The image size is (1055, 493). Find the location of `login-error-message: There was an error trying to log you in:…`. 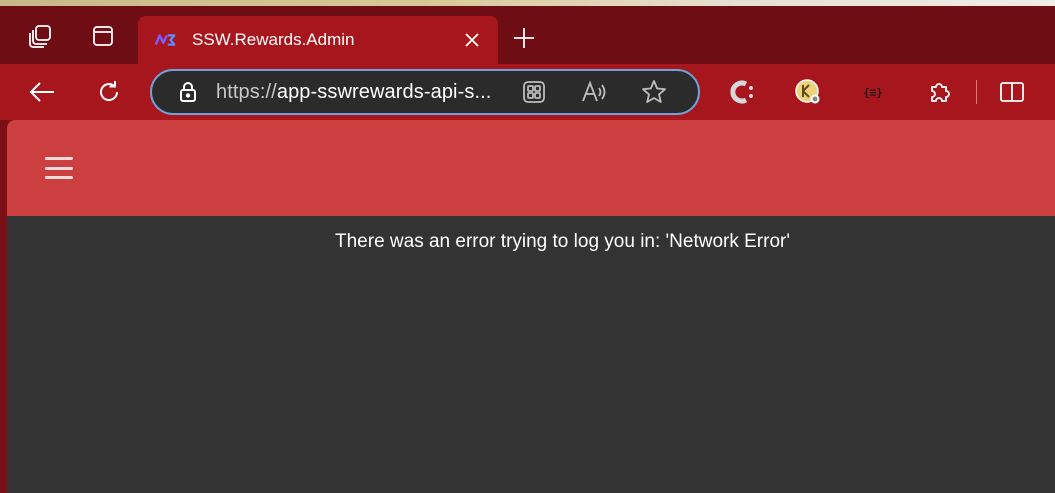

login-error-message: There was an error trying to log you in:… is located at coordinates (562, 241).